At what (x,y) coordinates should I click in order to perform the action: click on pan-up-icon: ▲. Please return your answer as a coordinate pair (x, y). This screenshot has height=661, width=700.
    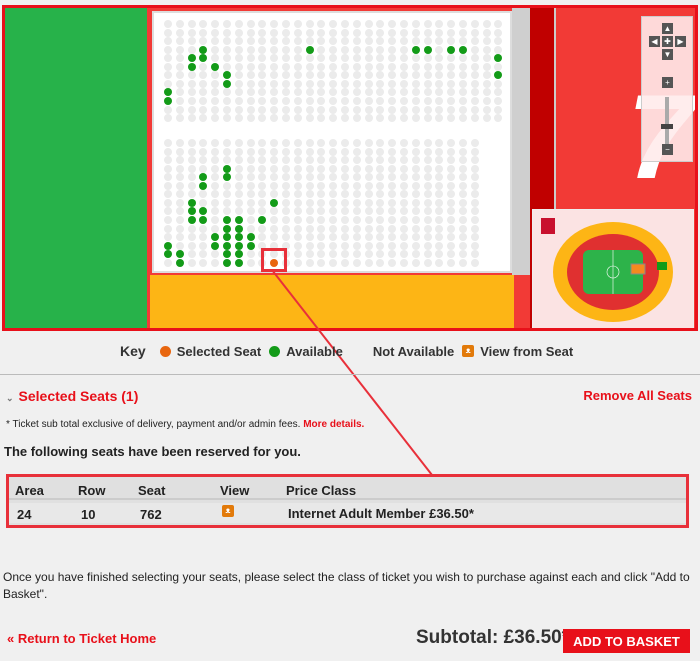
    Looking at the image, I should click on (667, 28).